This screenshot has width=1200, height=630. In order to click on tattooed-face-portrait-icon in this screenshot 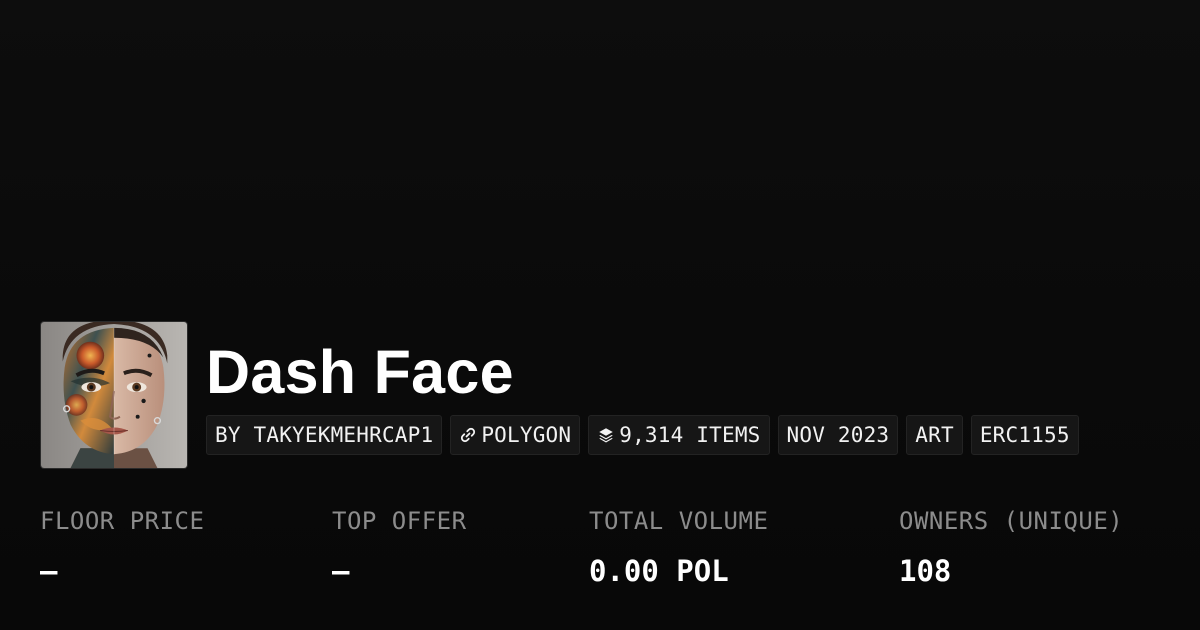, I will do `click(114, 395)`.